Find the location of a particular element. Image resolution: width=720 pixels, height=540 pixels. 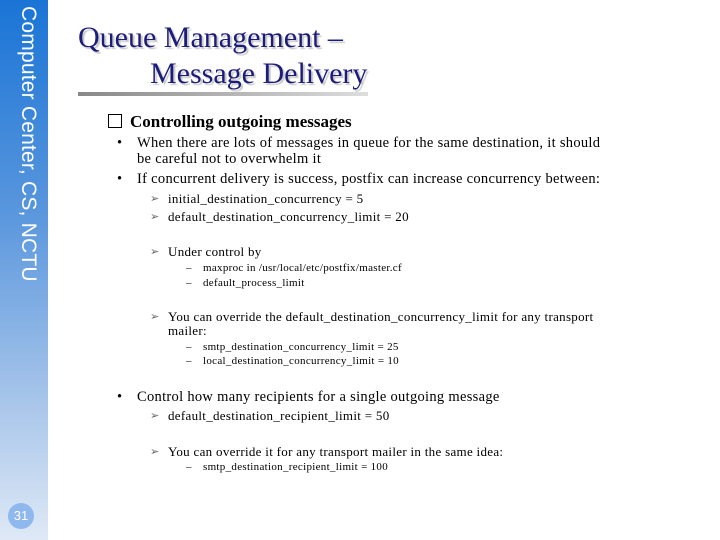

sub-item-cont: mailer: is located at coordinates (187, 330).